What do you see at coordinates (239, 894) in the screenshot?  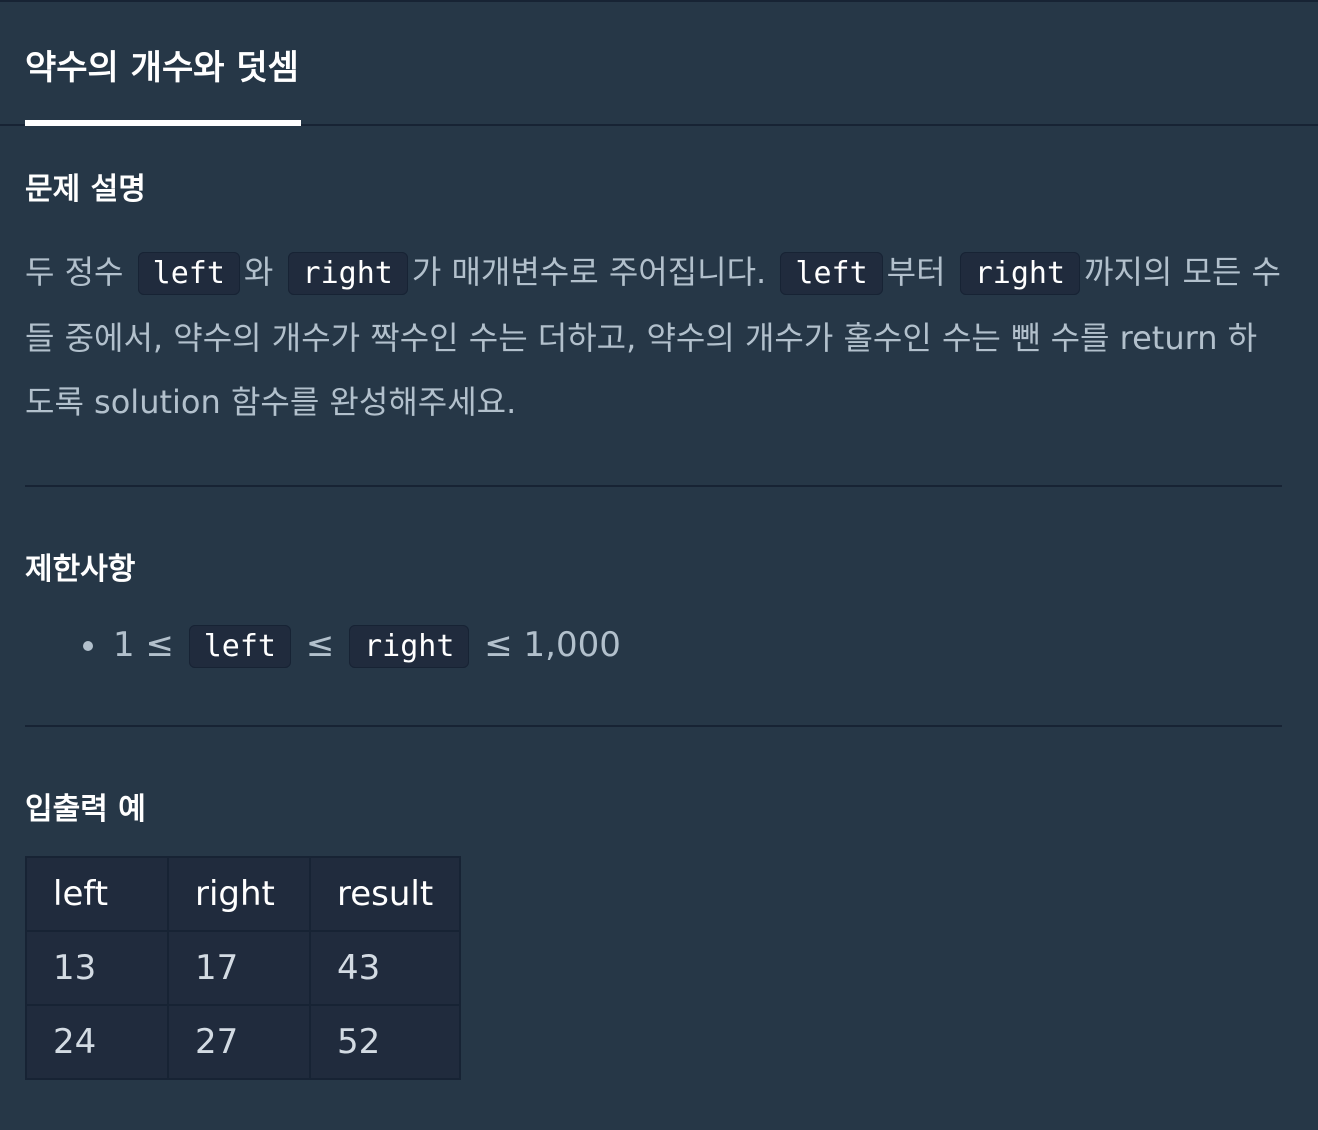 I see `header-cell: right` at bounding box center [239, 894].